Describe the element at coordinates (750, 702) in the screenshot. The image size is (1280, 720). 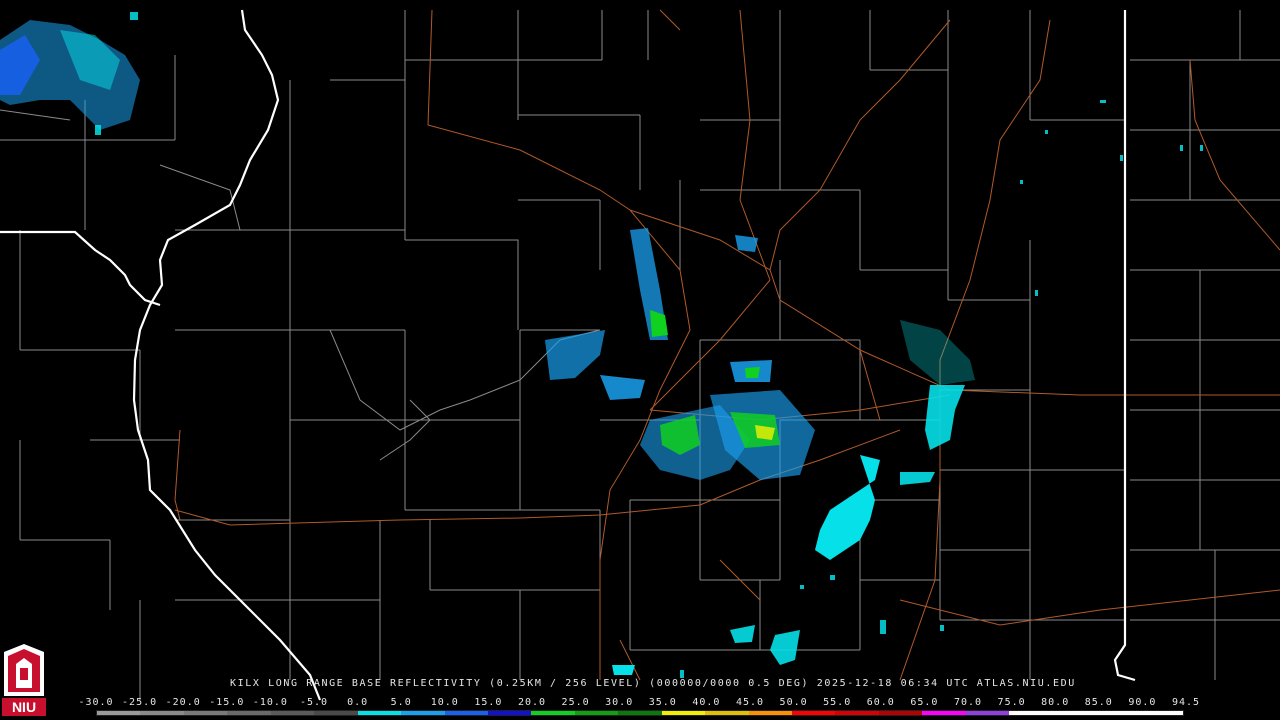
I see `colorscale-label: 45.0` at that location.